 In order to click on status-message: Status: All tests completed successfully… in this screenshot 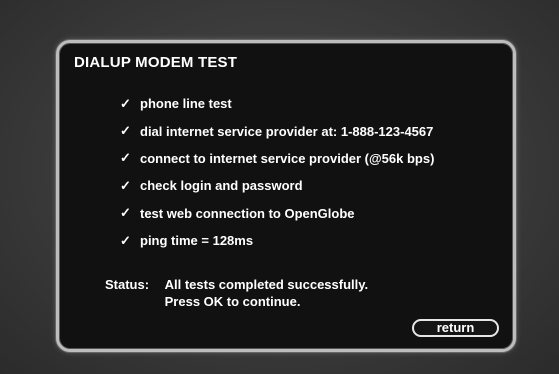, I will do `click(236, 293)`.